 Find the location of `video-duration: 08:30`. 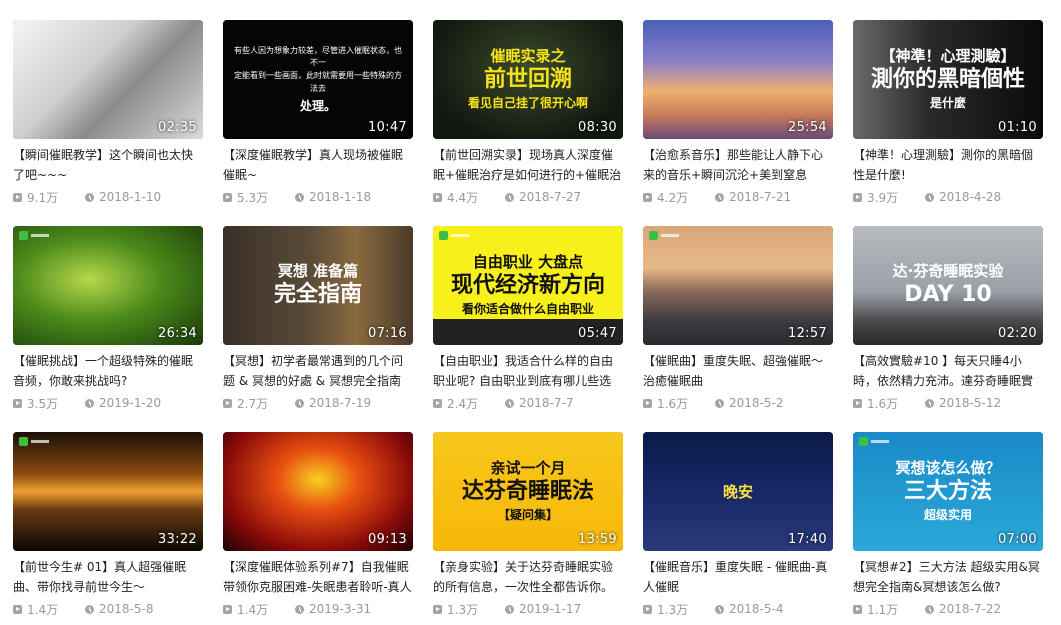

video-duration: 08:30 is located at coordinates (597, 127).